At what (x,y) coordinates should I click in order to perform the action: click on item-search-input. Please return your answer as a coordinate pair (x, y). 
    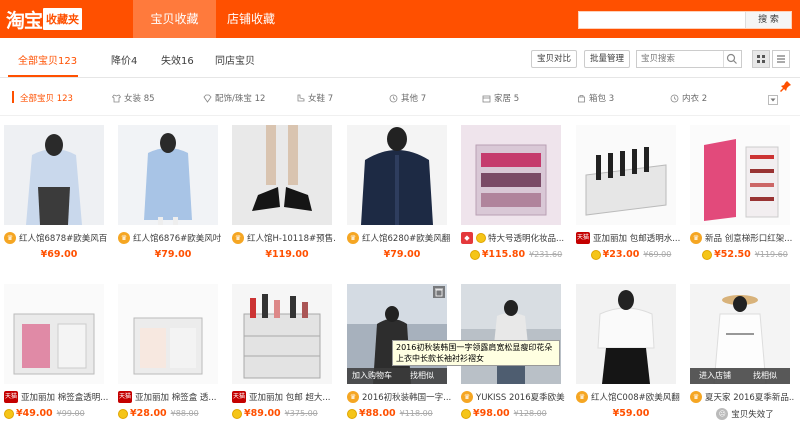
    Looking at the image, I should click on (680, 59).